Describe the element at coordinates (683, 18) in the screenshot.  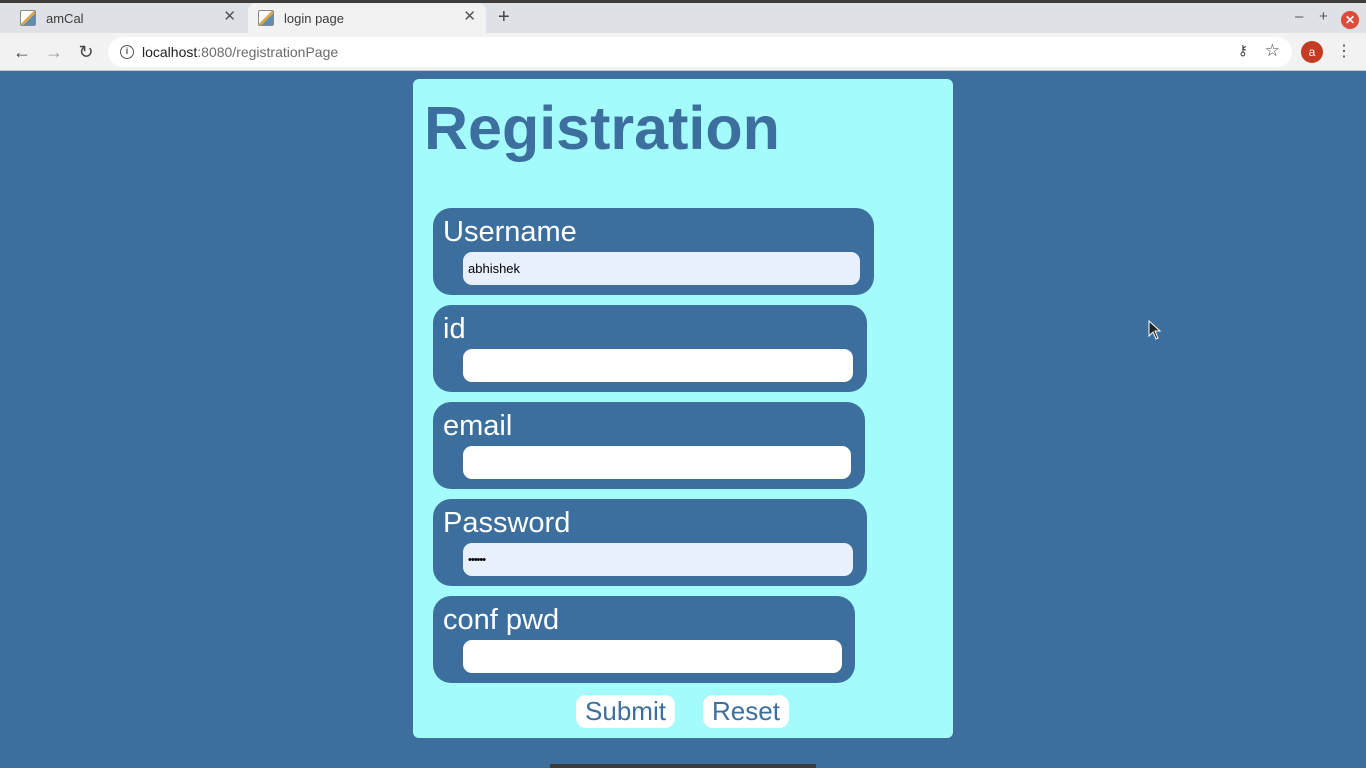
I see `tab-strip: amCal ✕ login page ✕ + – + ✕` at that location.